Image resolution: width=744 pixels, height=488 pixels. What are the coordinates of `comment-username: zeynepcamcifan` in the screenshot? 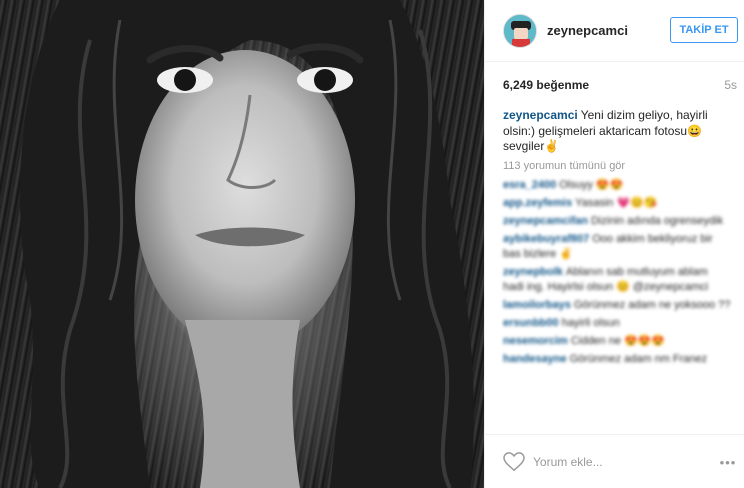 It's located at (545, 221).